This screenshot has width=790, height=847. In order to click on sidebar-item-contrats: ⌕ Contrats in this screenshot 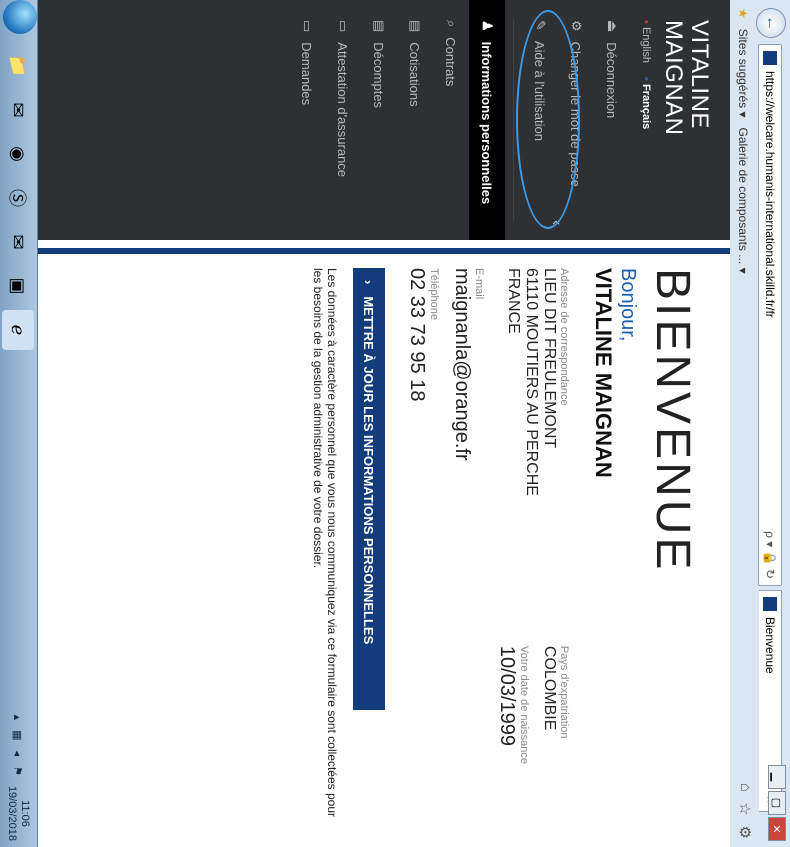, I will do `click(451, 120)`.